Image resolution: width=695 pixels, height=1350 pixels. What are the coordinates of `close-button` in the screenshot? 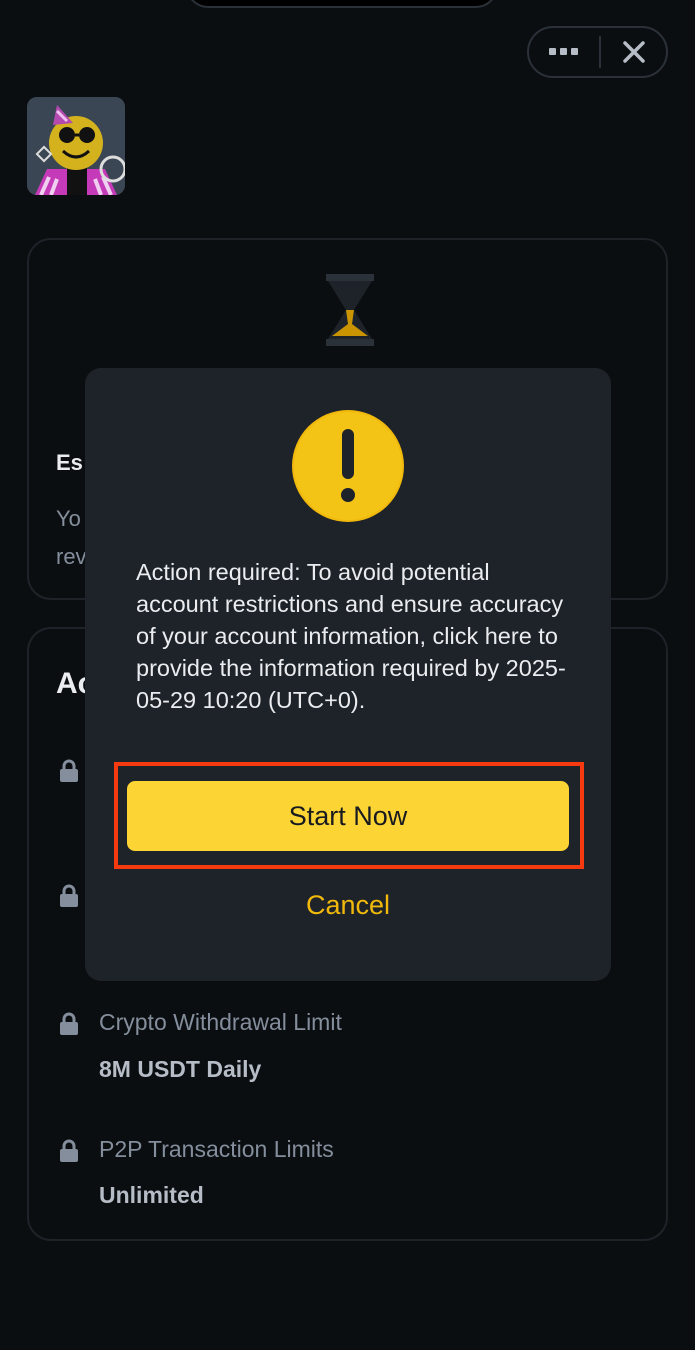 It's located at (633, 52).